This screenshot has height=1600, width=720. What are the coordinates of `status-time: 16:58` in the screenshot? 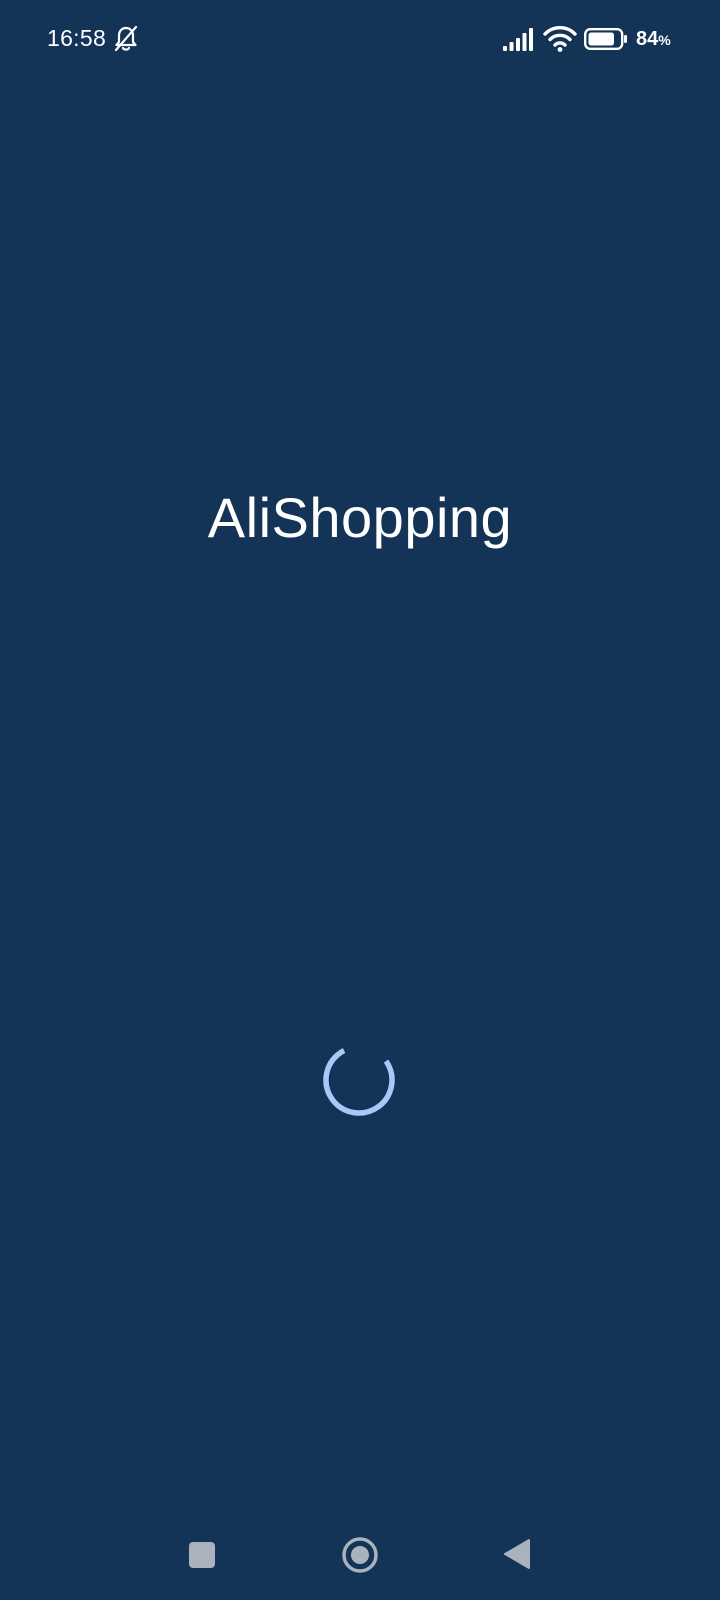 It's located at (77, 38).